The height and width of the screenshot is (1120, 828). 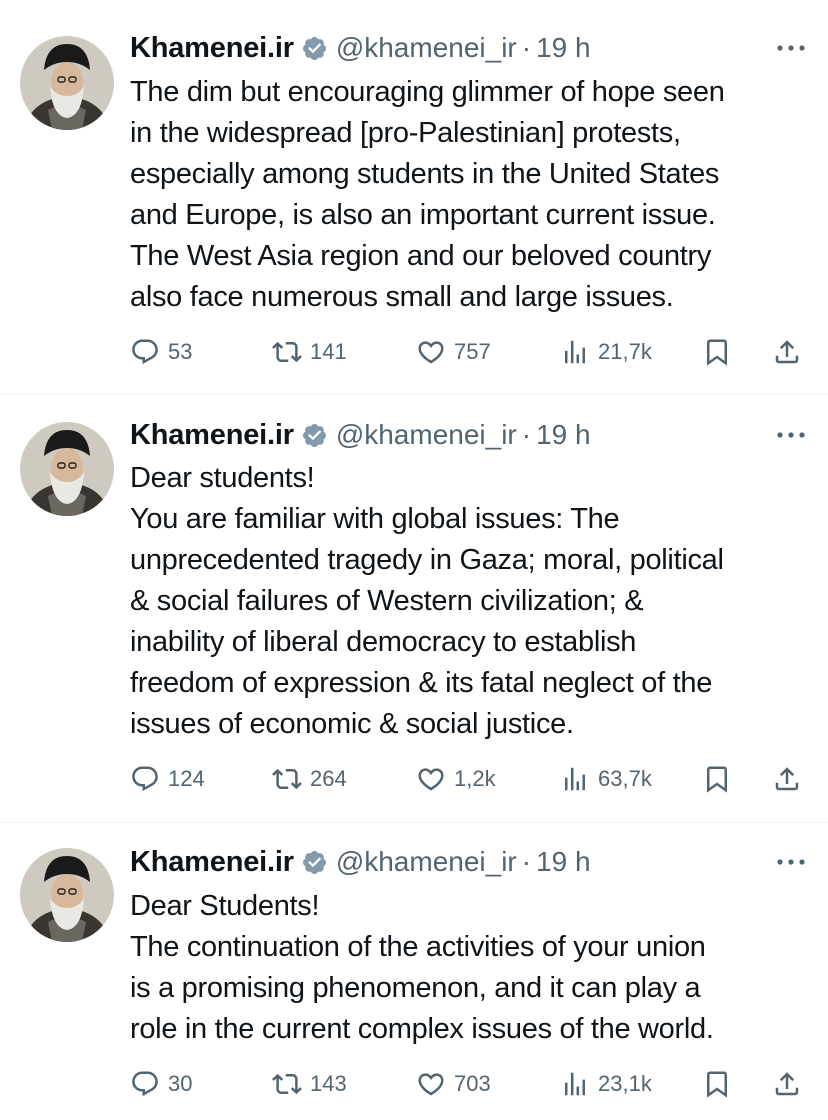 What do you see at coordinates (625, 1083) in the screenshot?
I see `views-count: 23,1k` at bounding box center [625, 1083].